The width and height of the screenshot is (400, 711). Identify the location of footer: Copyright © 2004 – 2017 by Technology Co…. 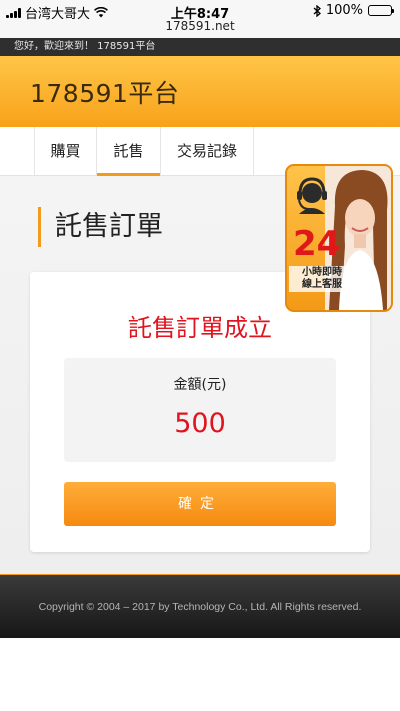
(200, 606).